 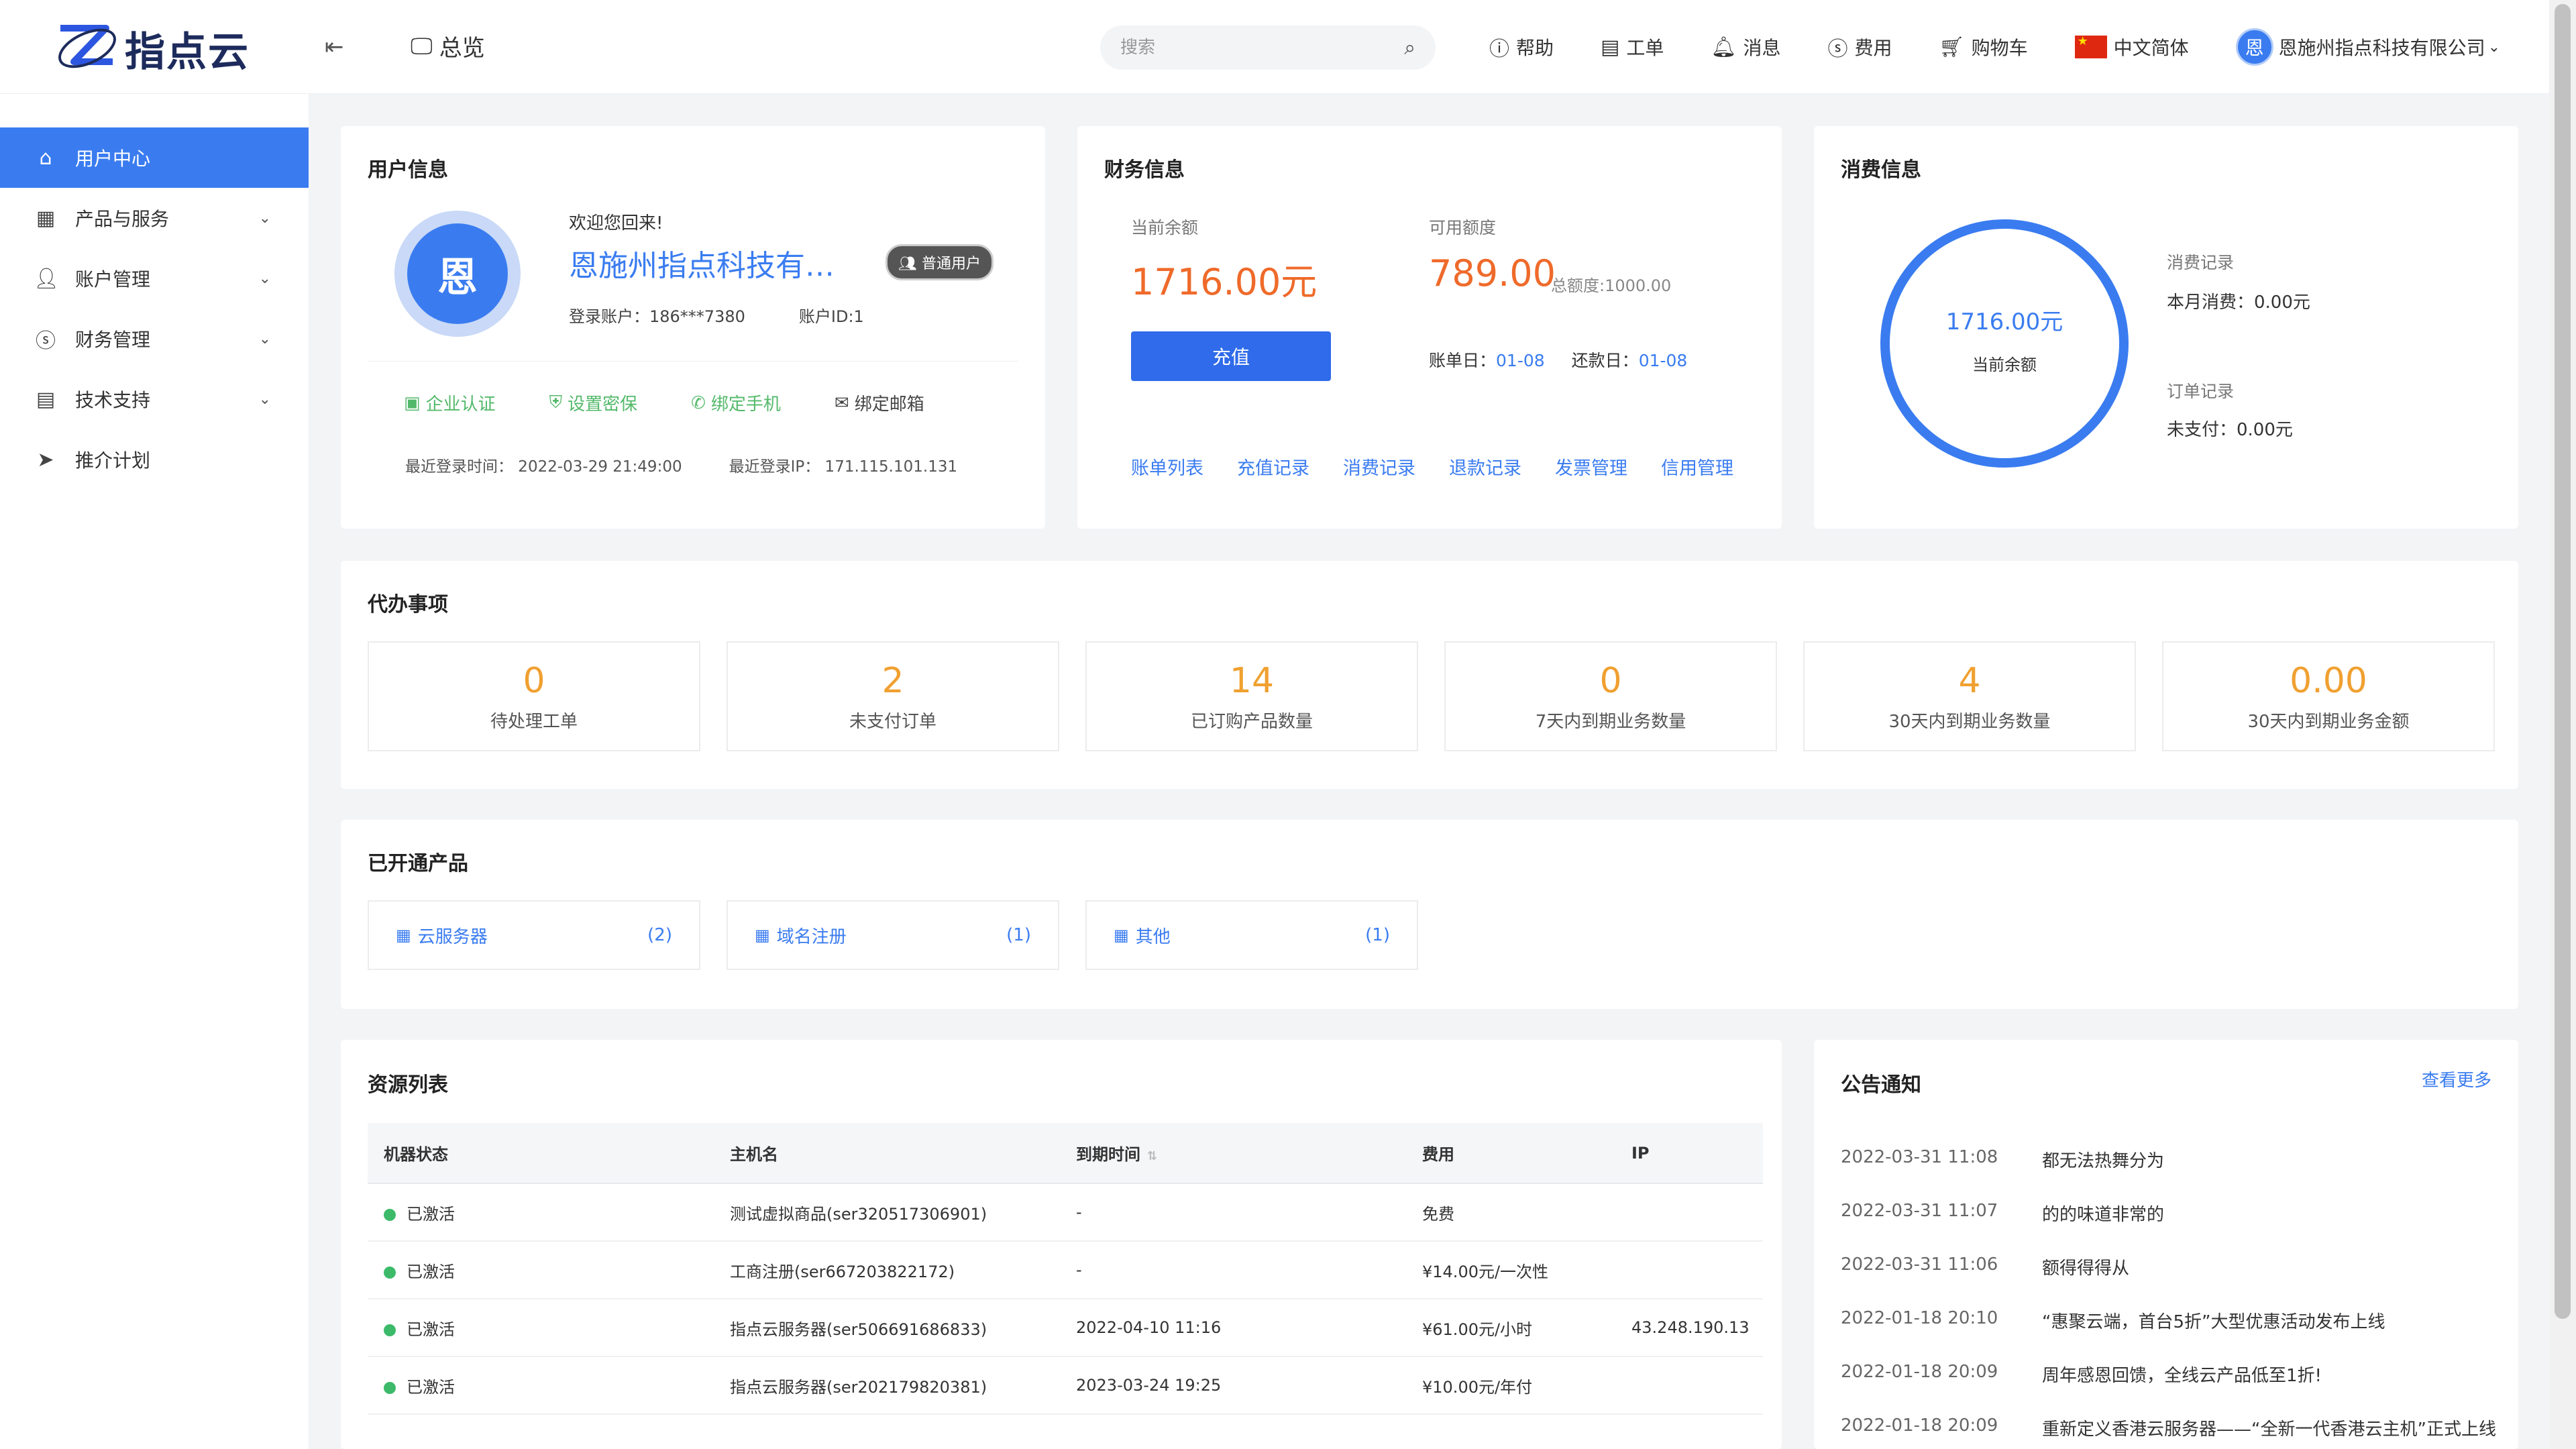 What do you see at coordinates (1510, 1212) in the screenshot?
I see `cell-fee: 免费` at bounding box center [1510, 1212].